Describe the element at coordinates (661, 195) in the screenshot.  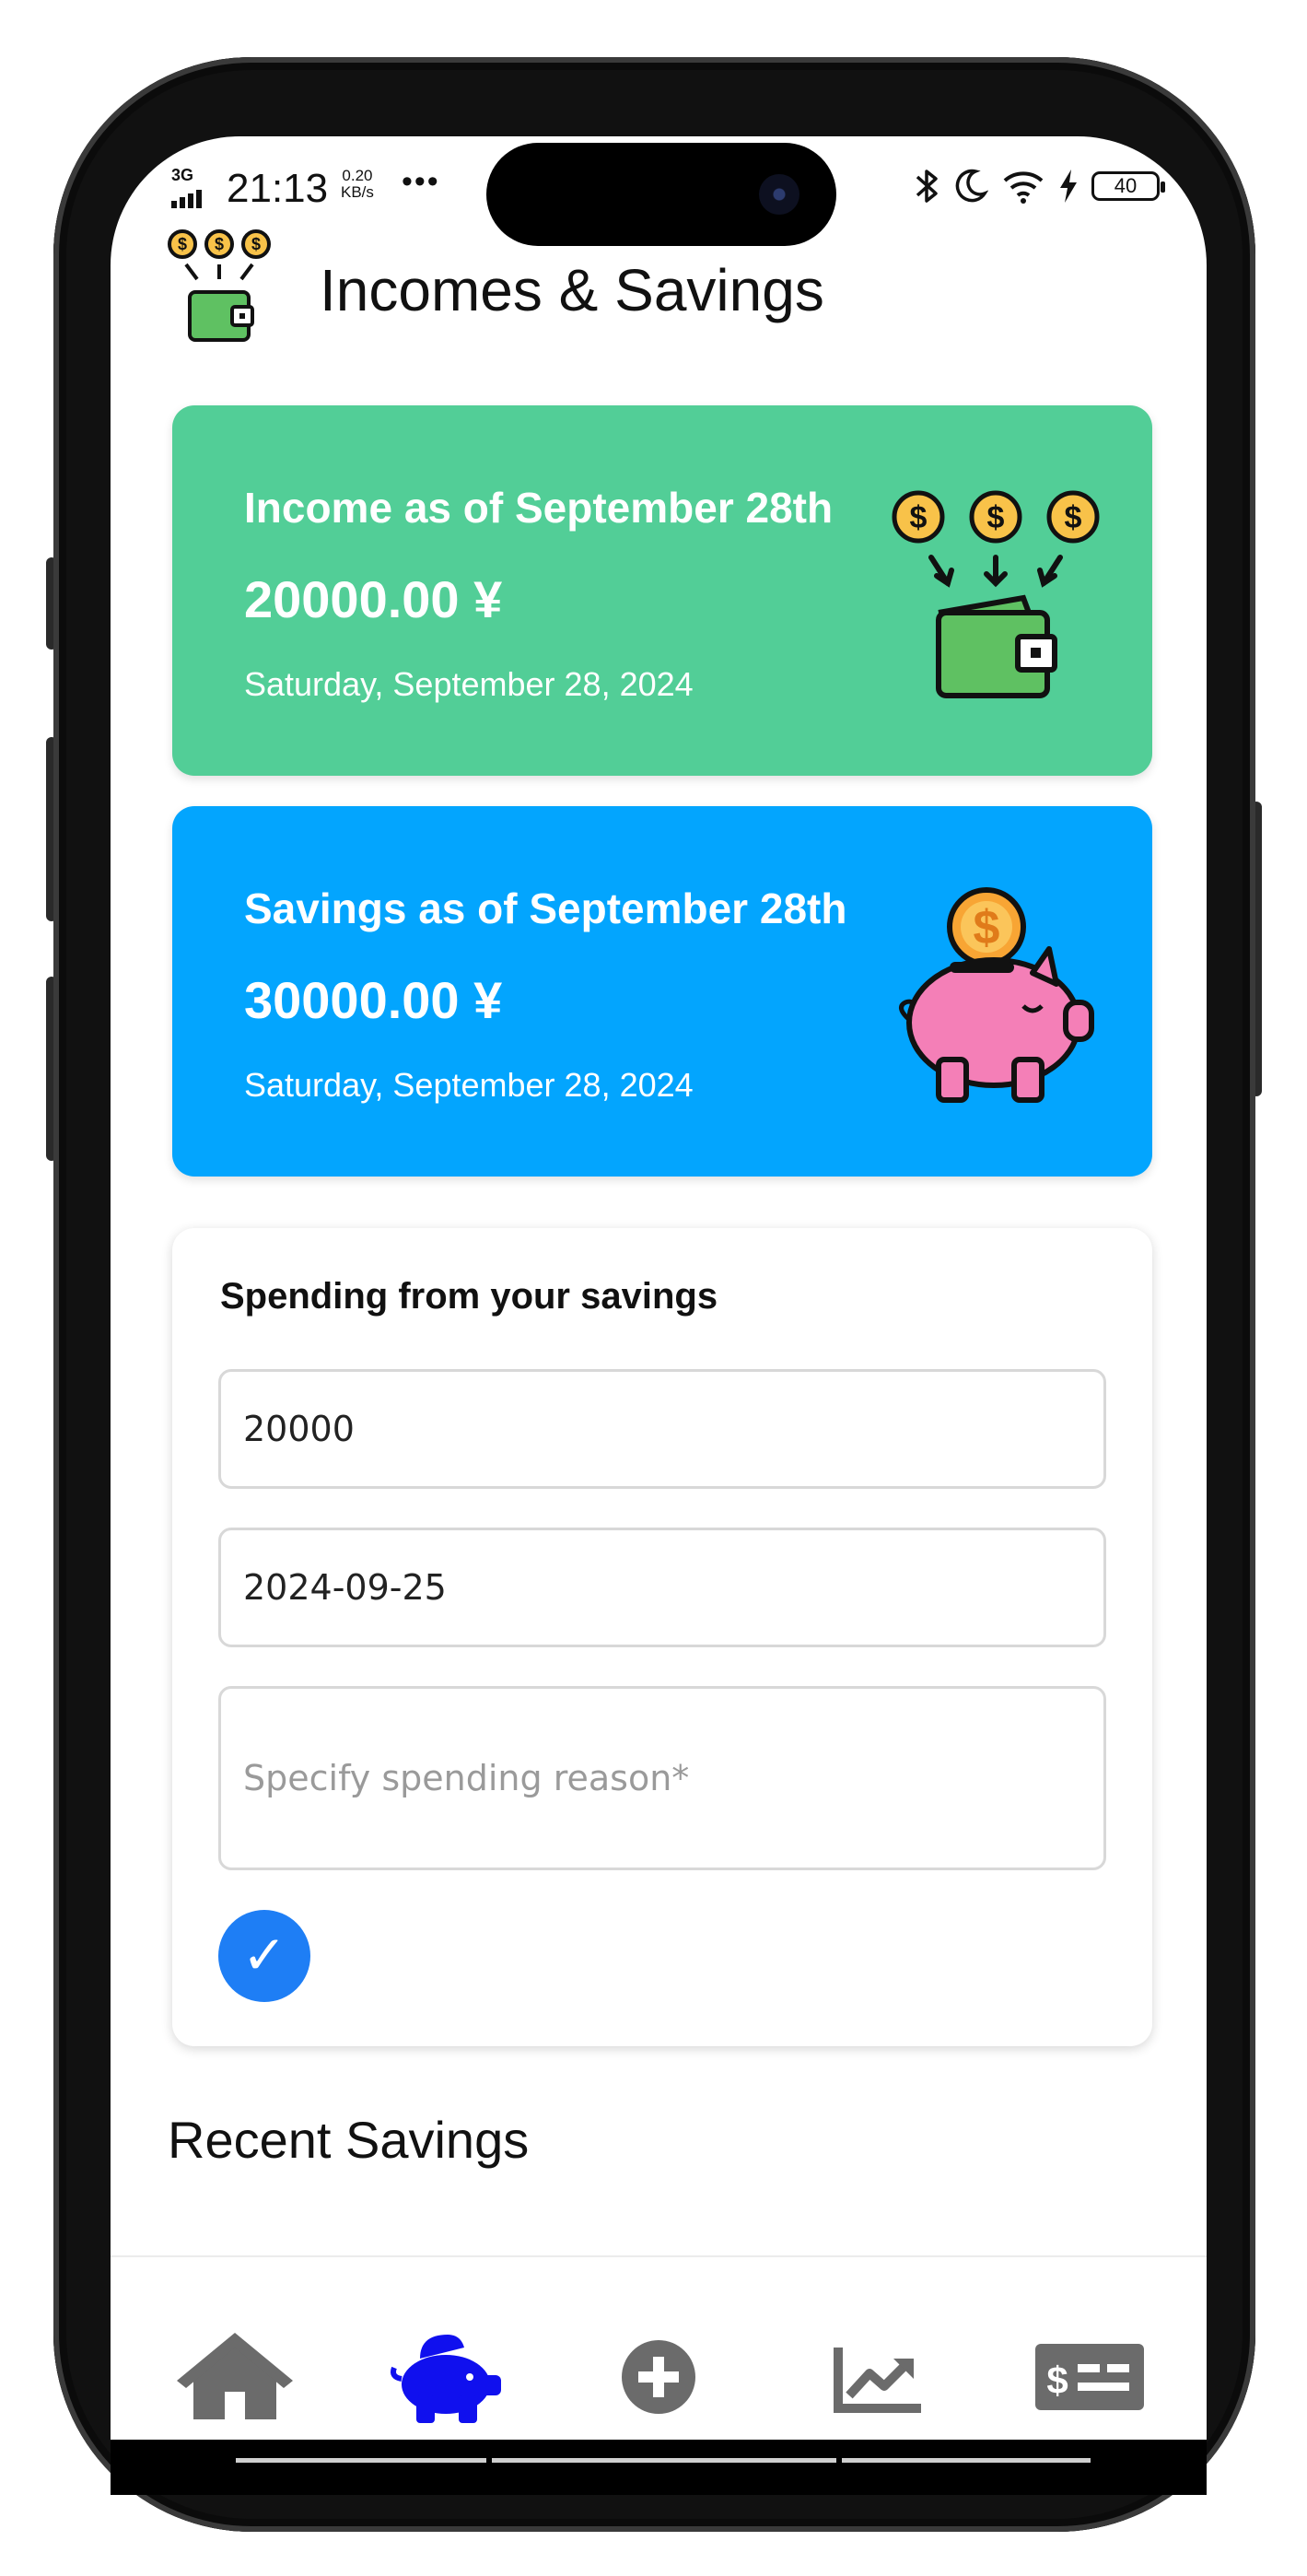
I see `dynamic-island` at that location.